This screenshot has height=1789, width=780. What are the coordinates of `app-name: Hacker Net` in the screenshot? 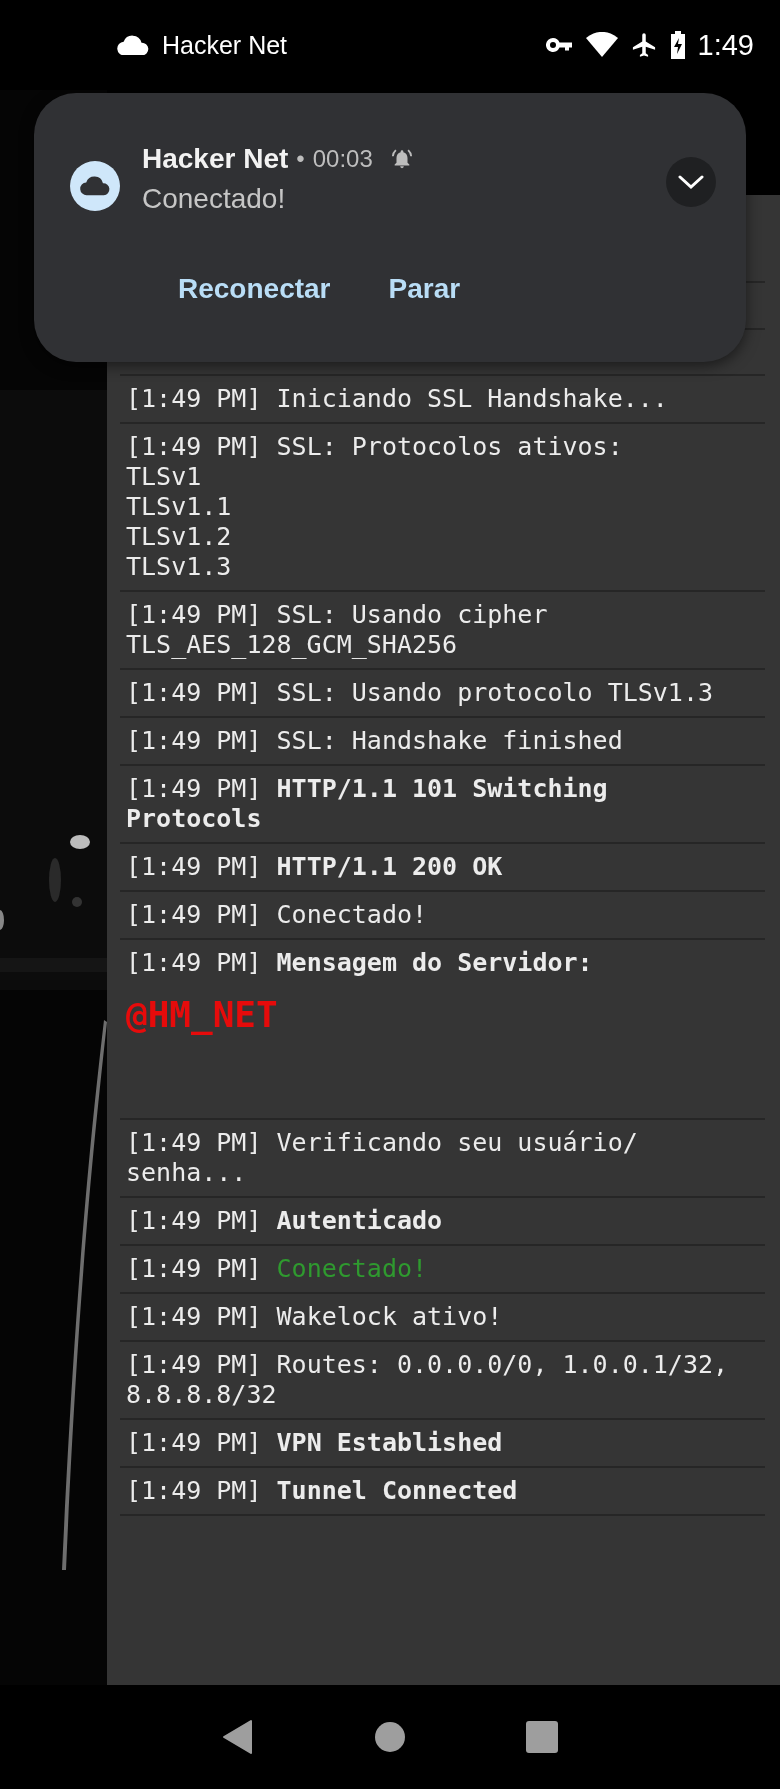 It's located at (225, 45).